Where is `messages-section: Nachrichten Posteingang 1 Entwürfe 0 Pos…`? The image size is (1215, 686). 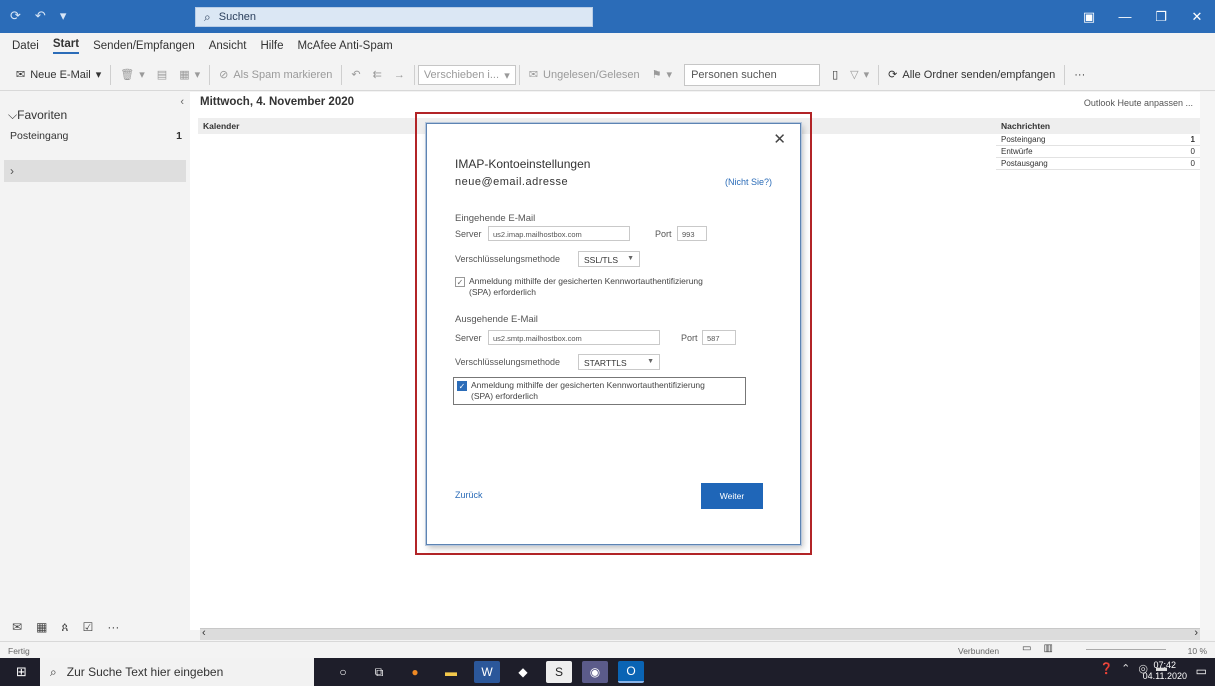
messages-section: Nachrichten Posteingang 1 Entwürfe 0 Pos… is located at coordinates (1098, 144).